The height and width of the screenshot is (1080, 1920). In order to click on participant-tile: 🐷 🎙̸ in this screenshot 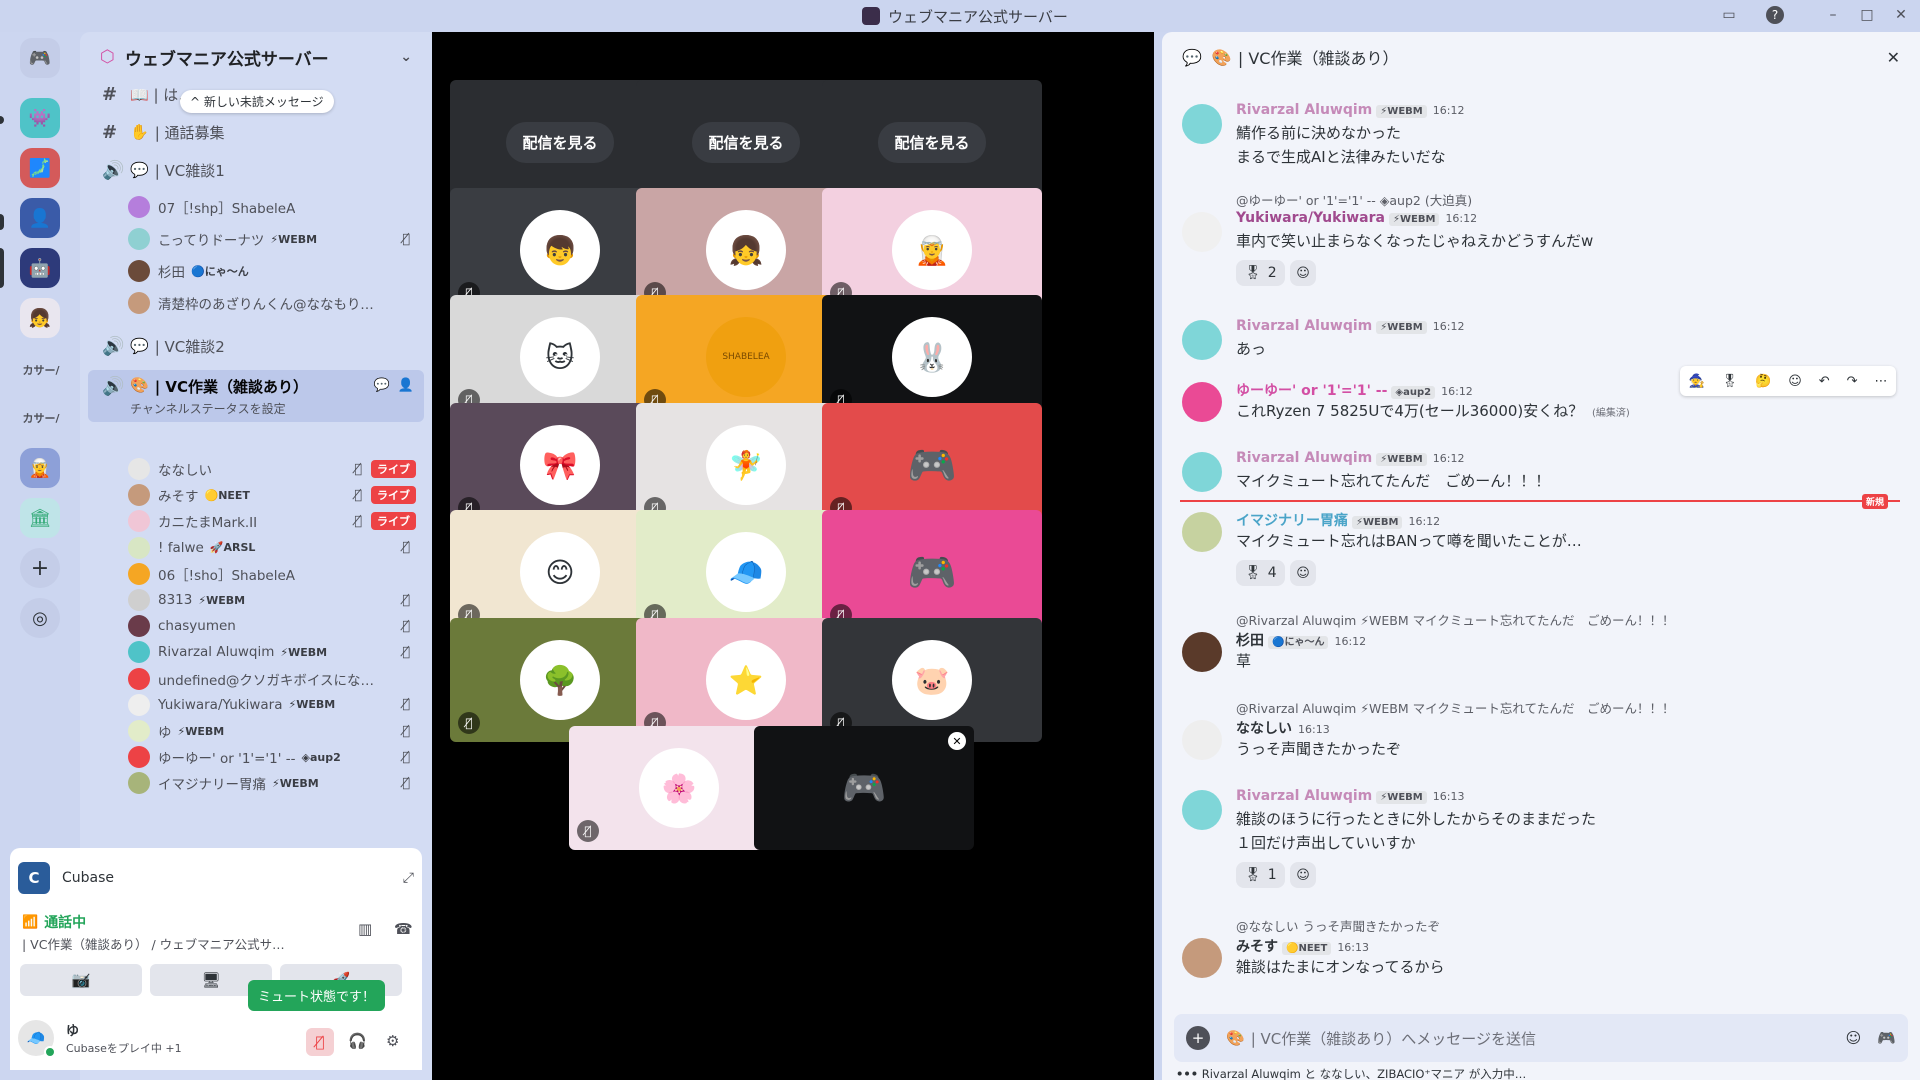, I will do `click(932, 680)`.